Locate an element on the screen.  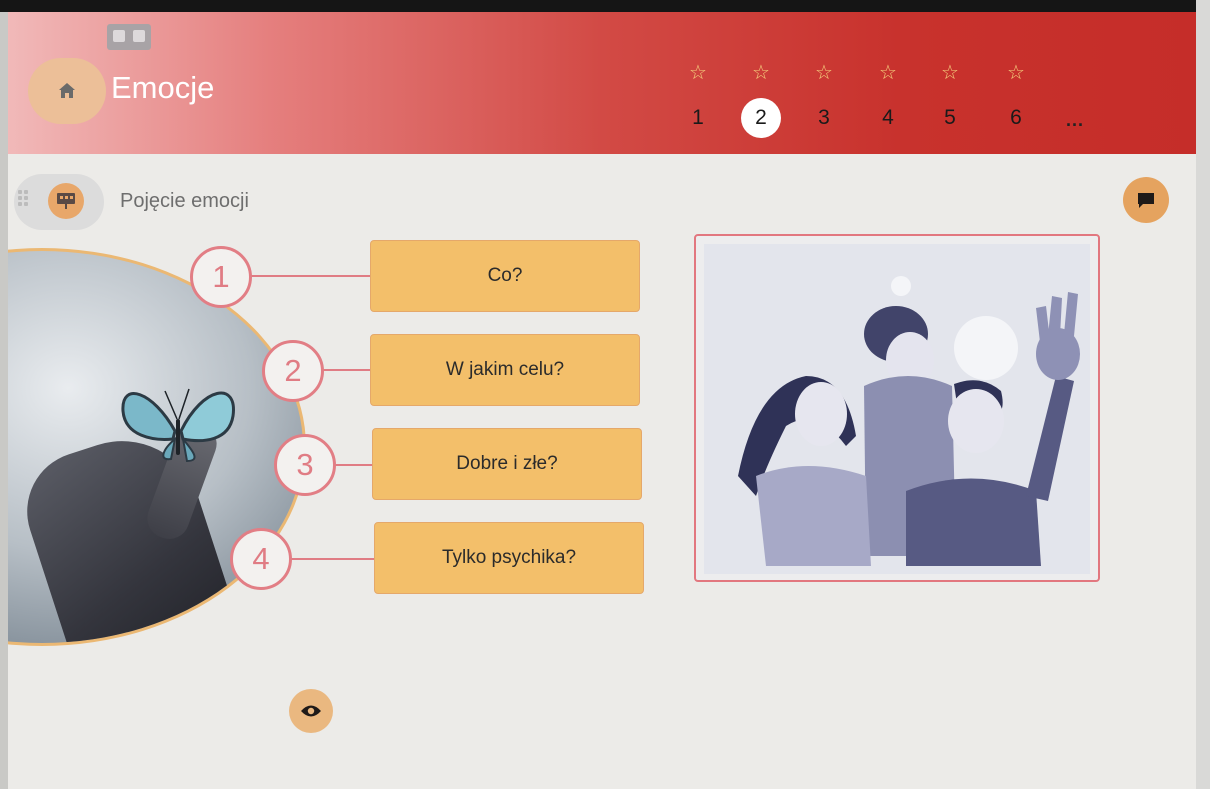
step-number: 3 is located at coordinates (824, 117).